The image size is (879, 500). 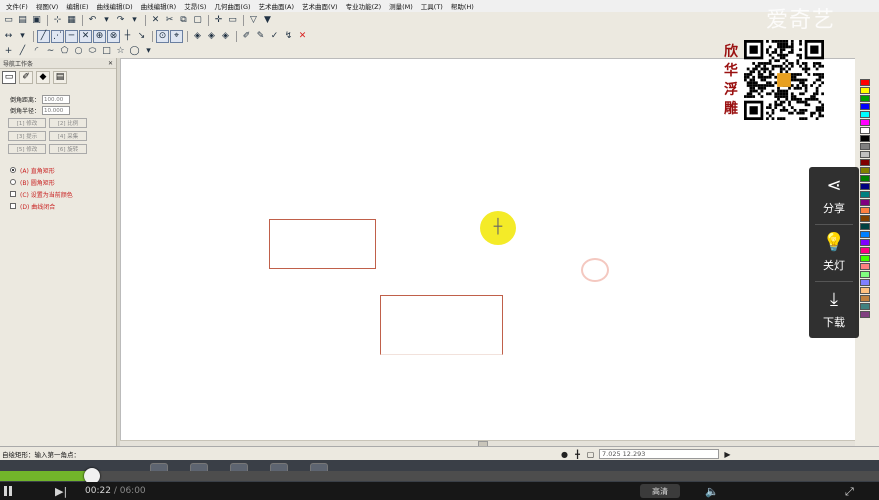 I want to click on menu-item: 帮助(H), so click(x=462, y=6).